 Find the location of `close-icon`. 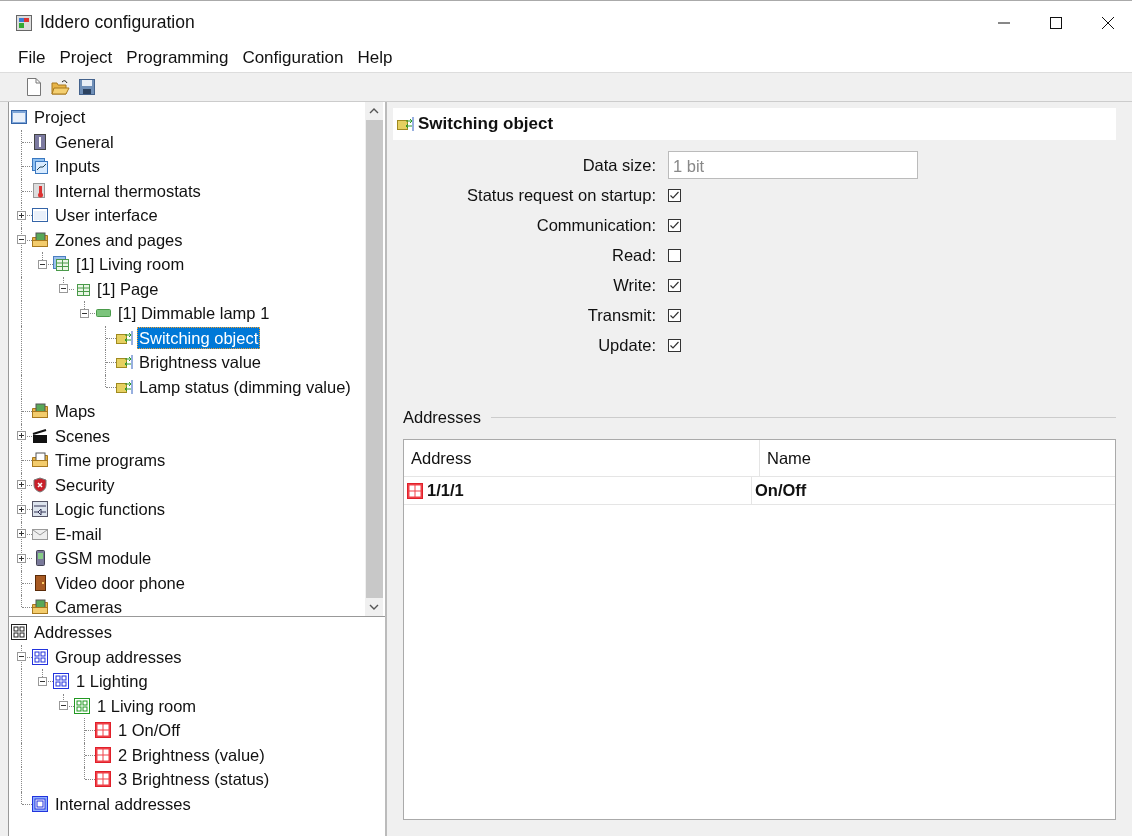

close-icon is located at coordinates (1108, 22).